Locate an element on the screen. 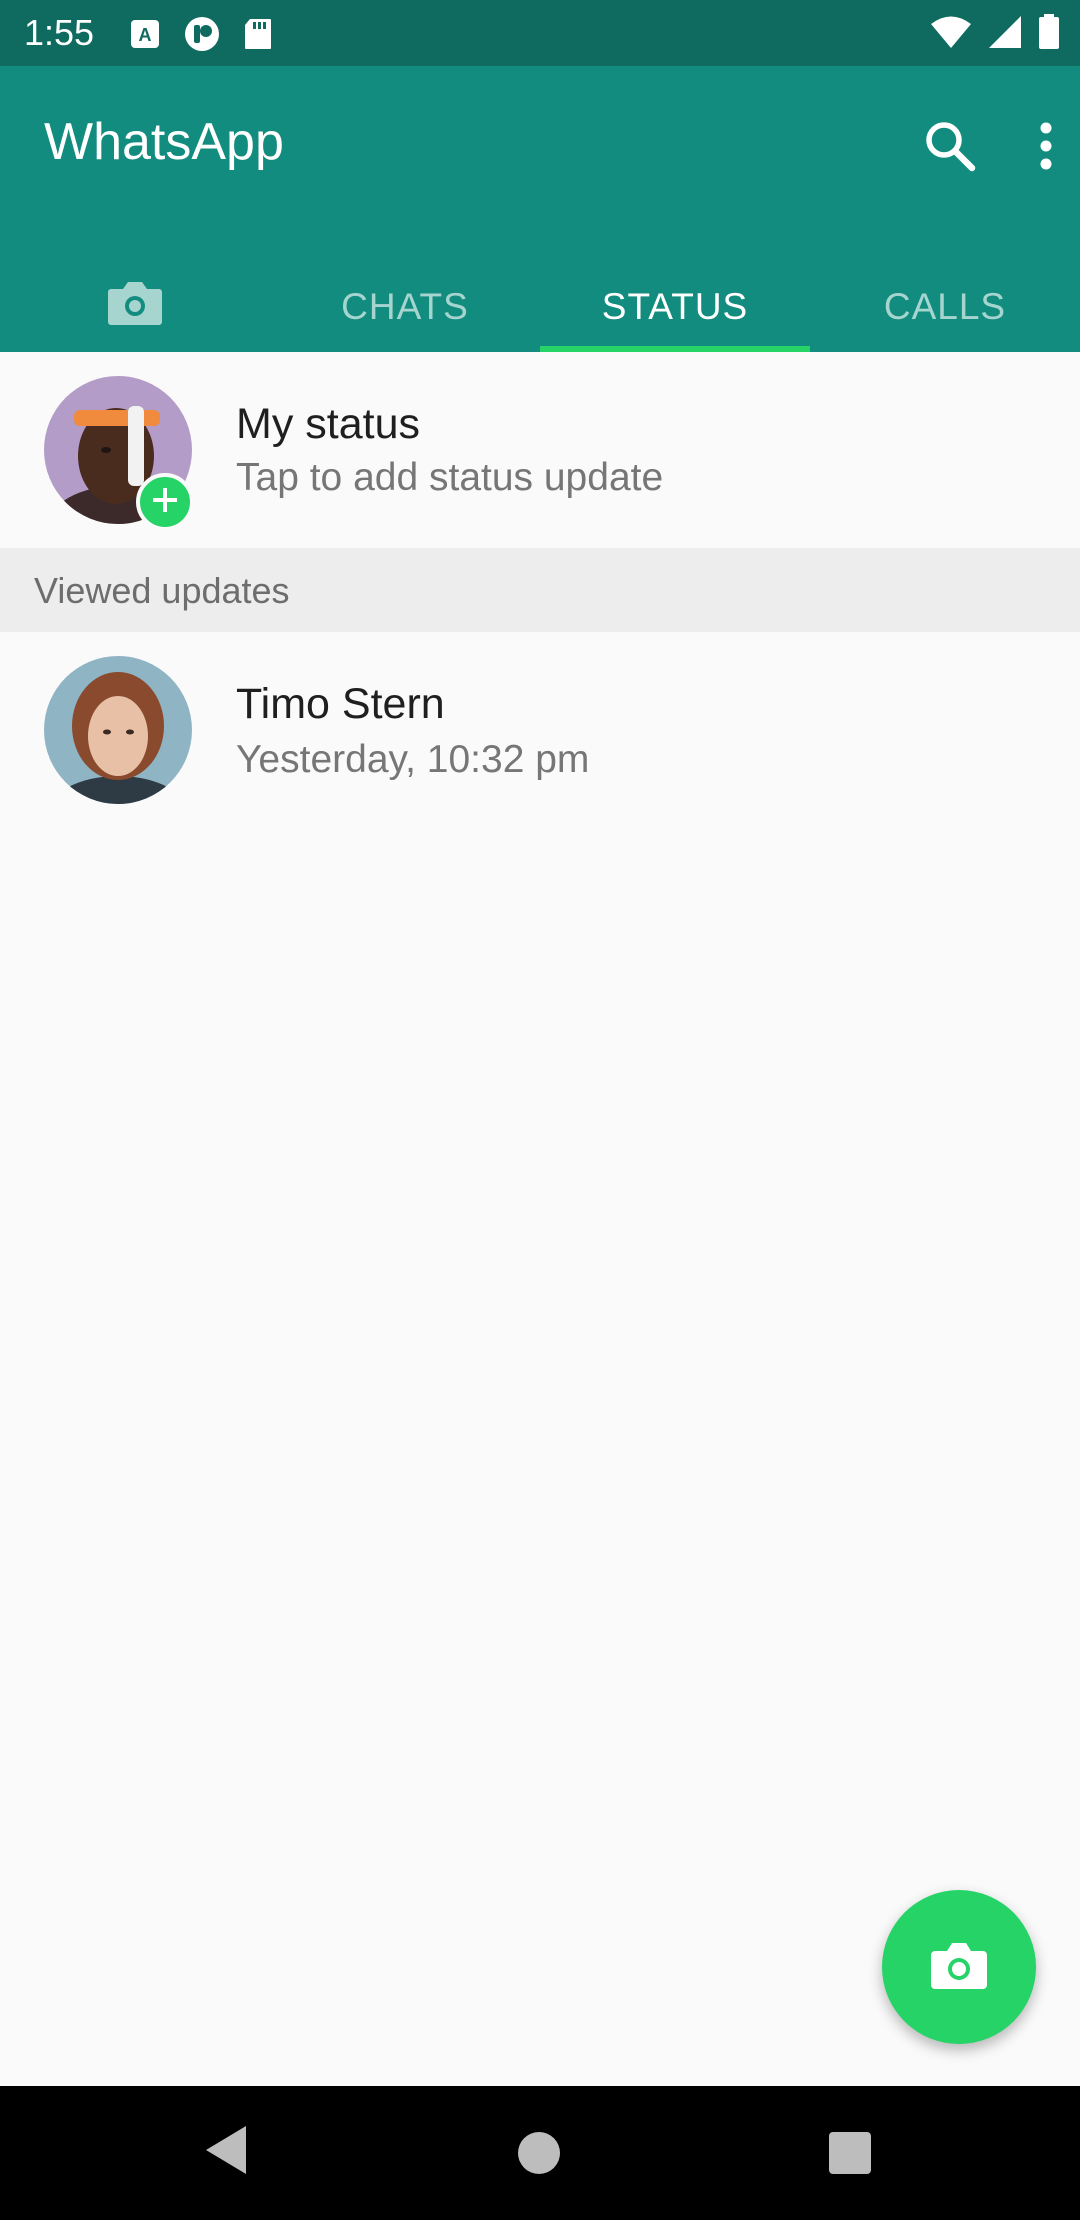 The width and height of the screenshot is (1080, 2220). app-bar: WhatsApp CHATS STATUS CALLS is located at coordinates (540, 209).